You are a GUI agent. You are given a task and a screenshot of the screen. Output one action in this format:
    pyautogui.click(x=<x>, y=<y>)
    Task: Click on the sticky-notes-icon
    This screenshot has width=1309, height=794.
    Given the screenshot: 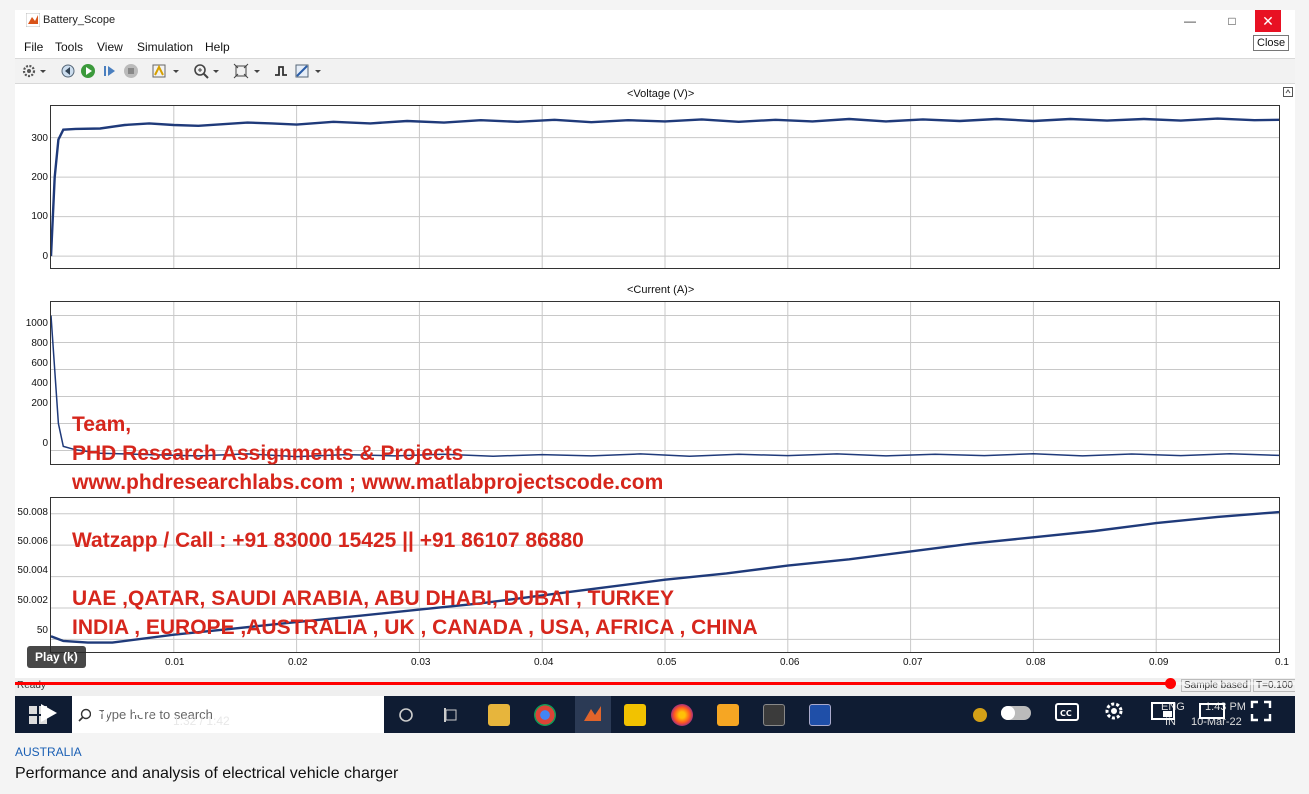 What is the action you would take?
    pyautogui.click(x=635, y=715)
    